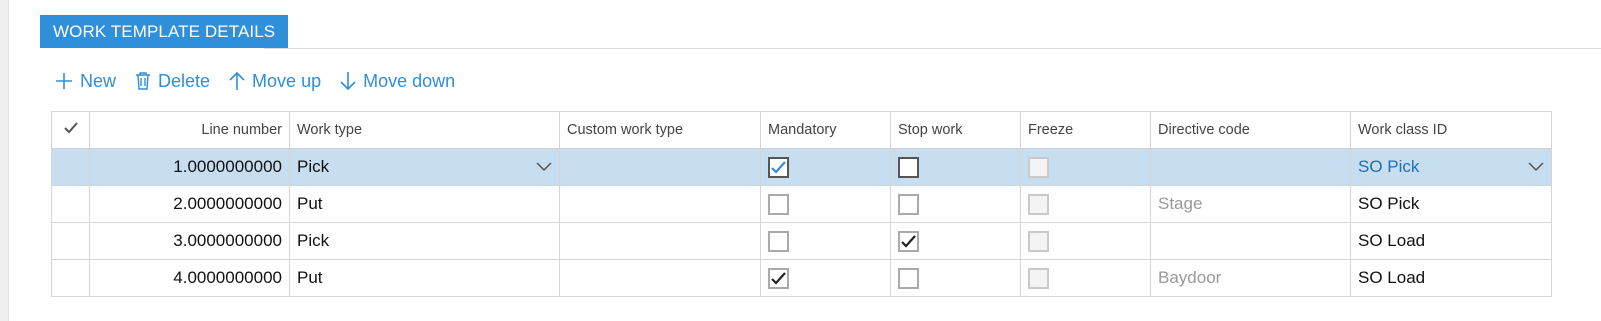 The height and width of the screenshot is (321, 1601). What do you see at coordinates (287, 80) in the screenshot?
I see `move-up-label: Move up` at bounding box center [287, 80].